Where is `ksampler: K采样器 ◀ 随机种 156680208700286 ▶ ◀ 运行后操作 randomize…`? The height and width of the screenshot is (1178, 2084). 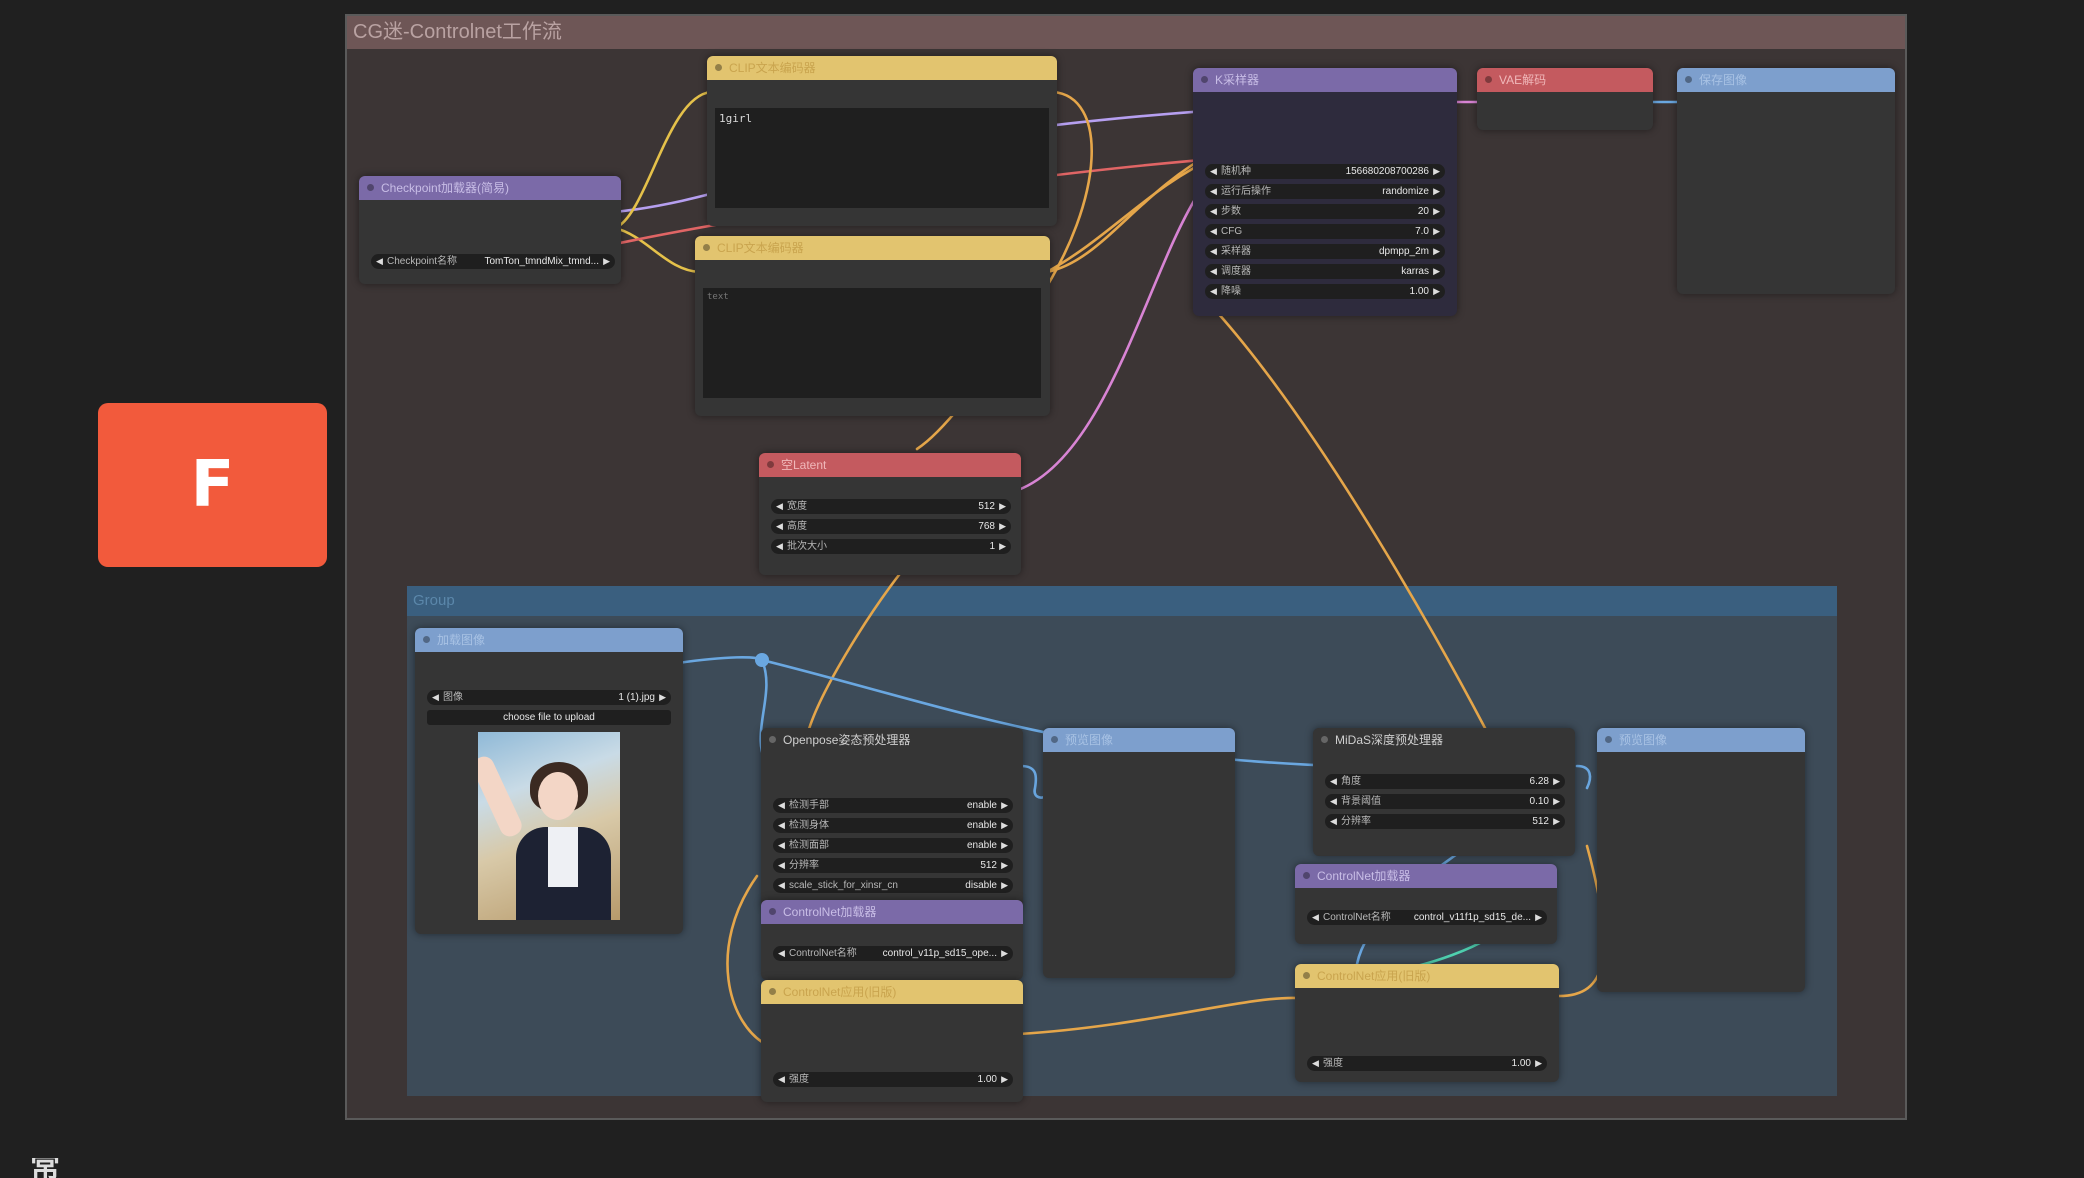 ksampler: K采样器 ◀ 随机种 156680208700286 ▶ ◀ 运行后操作 randomize… is located at coordinates (1325, 192).